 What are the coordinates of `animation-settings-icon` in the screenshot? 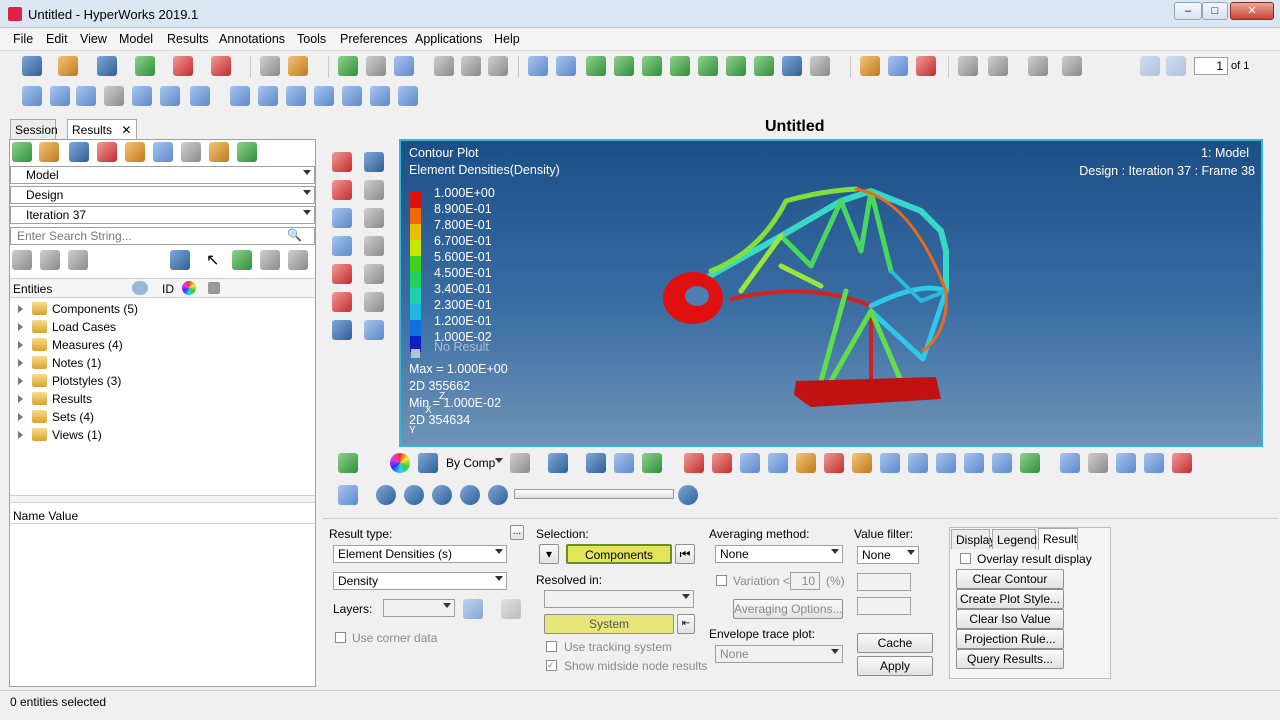 It's located at (688, 495).